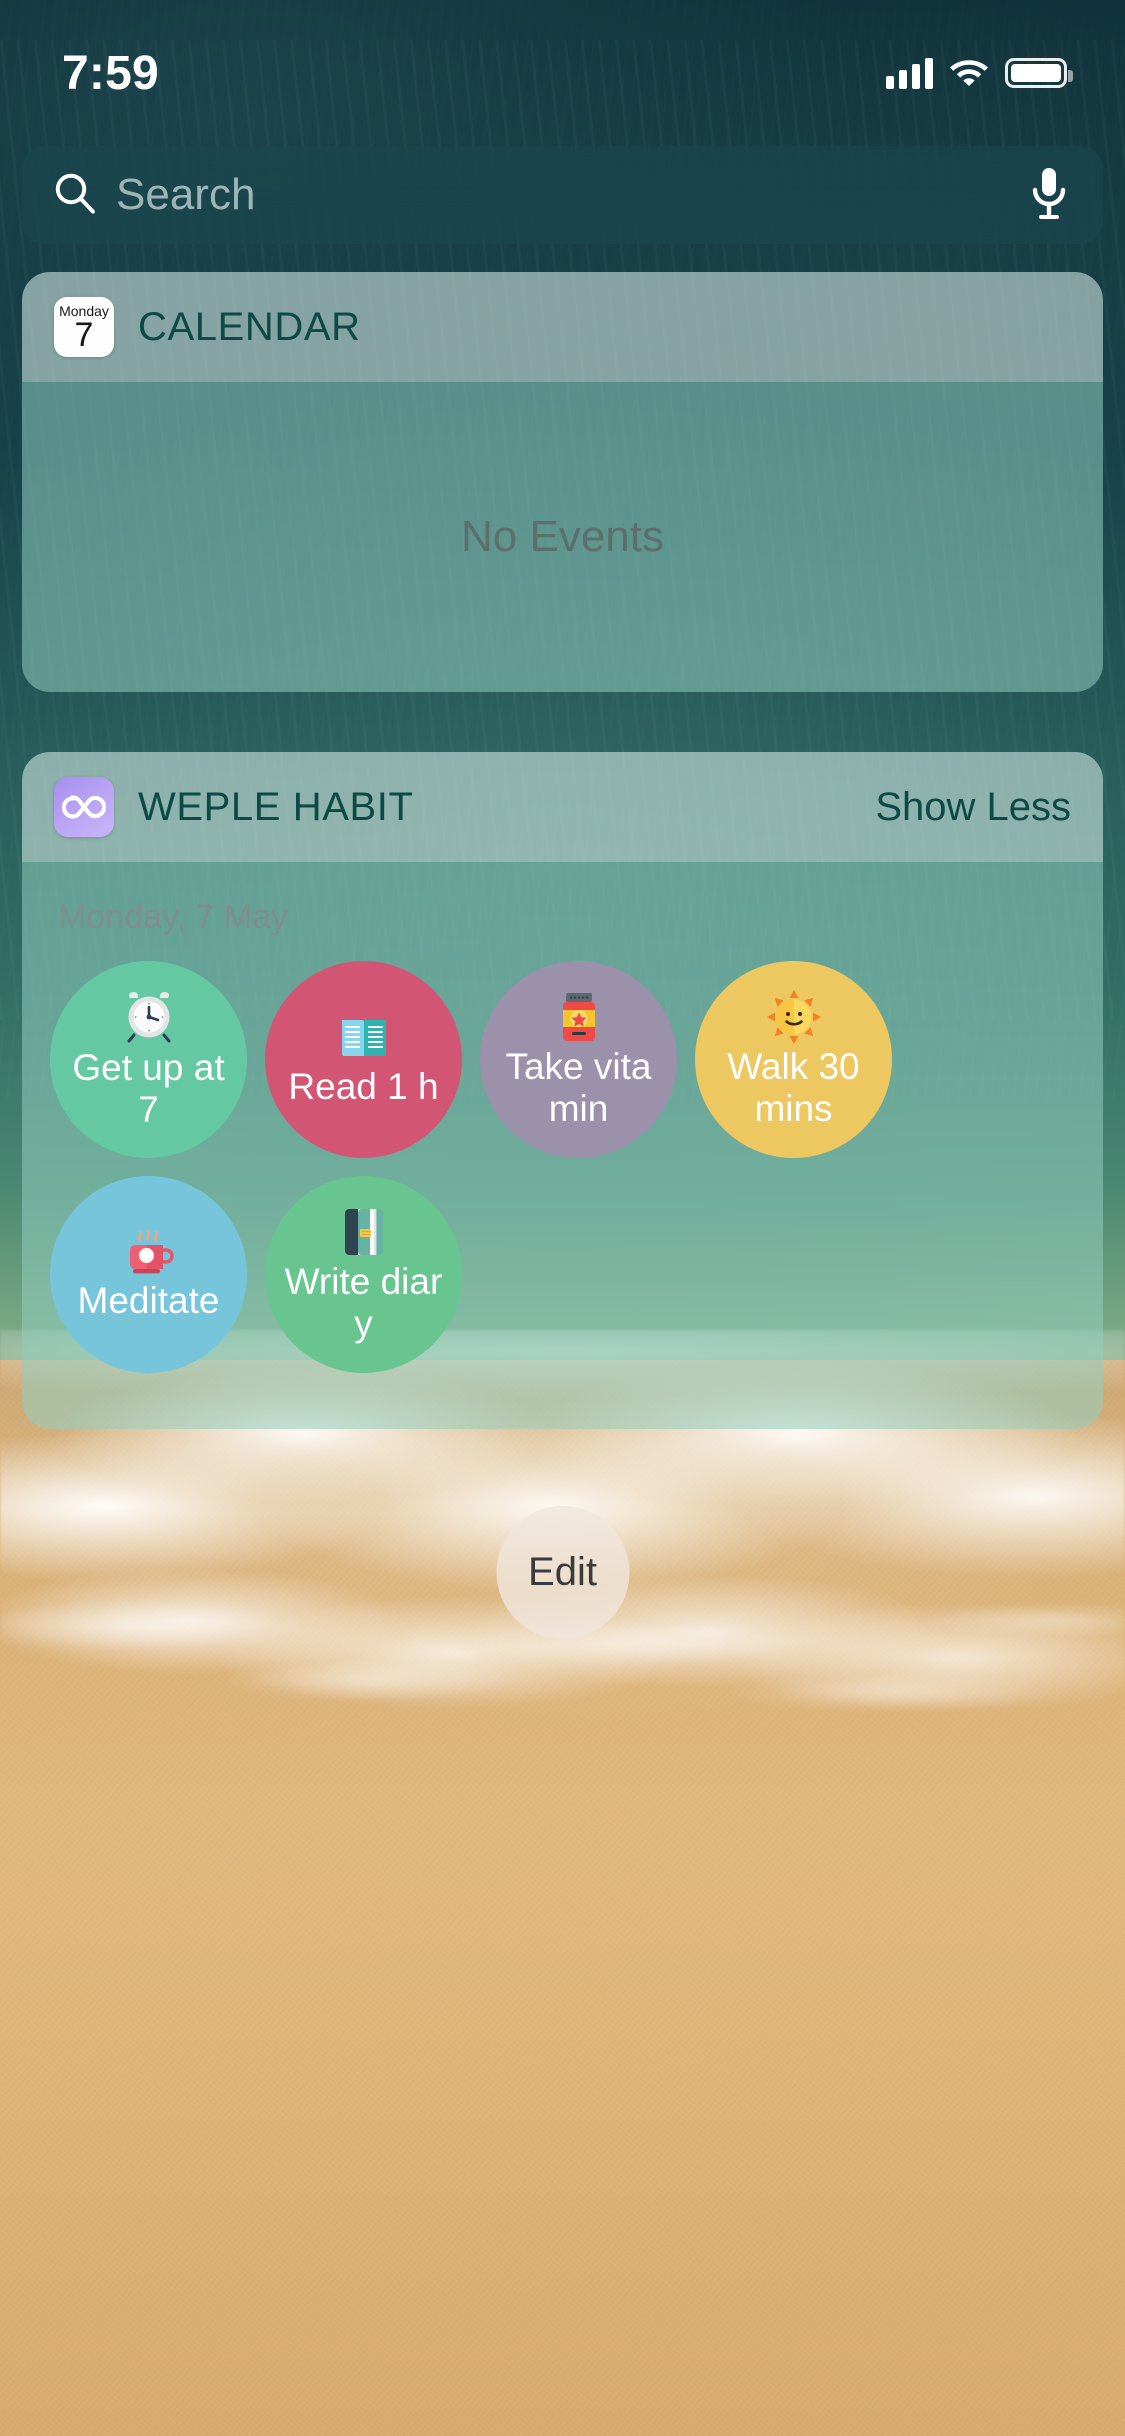 The height and width of the screenshot is (2436, 1125). Describe the element at coordinates (1049, 195) in the screenshot. I see `microphone-icon` at that location.